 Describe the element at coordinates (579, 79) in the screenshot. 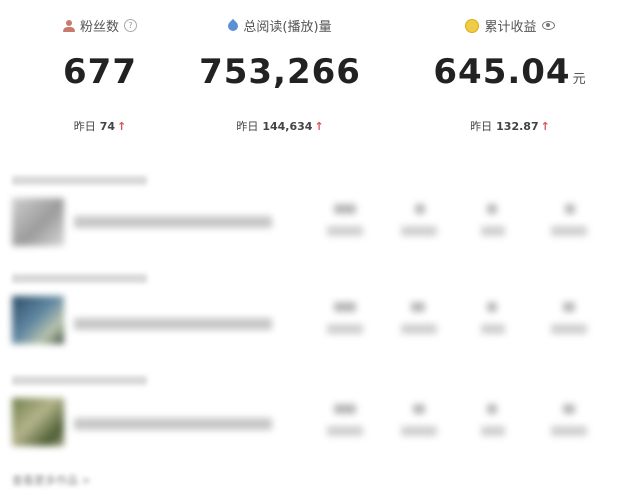

I see `currency-unit: 元` at that location.